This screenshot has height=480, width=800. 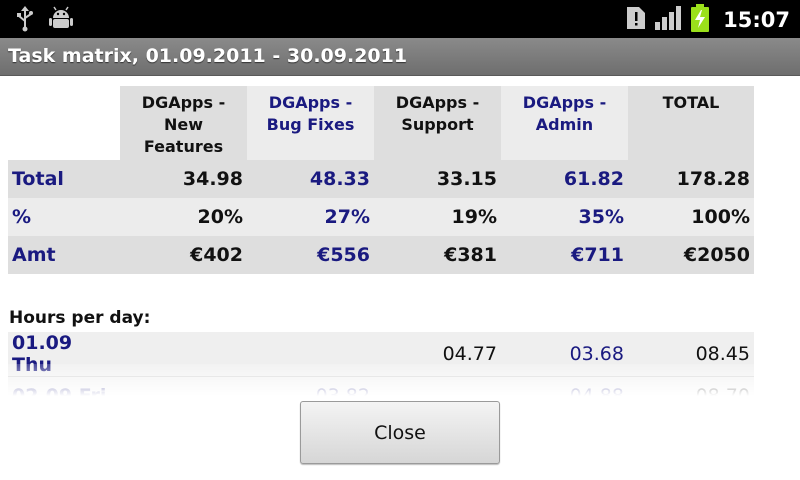 What do you see at coordinates (381, 217) in the screenshot?
I see `matrix-row-percent: % 20% 27% 19% 35% 100%` at bounding box center [381, 217].